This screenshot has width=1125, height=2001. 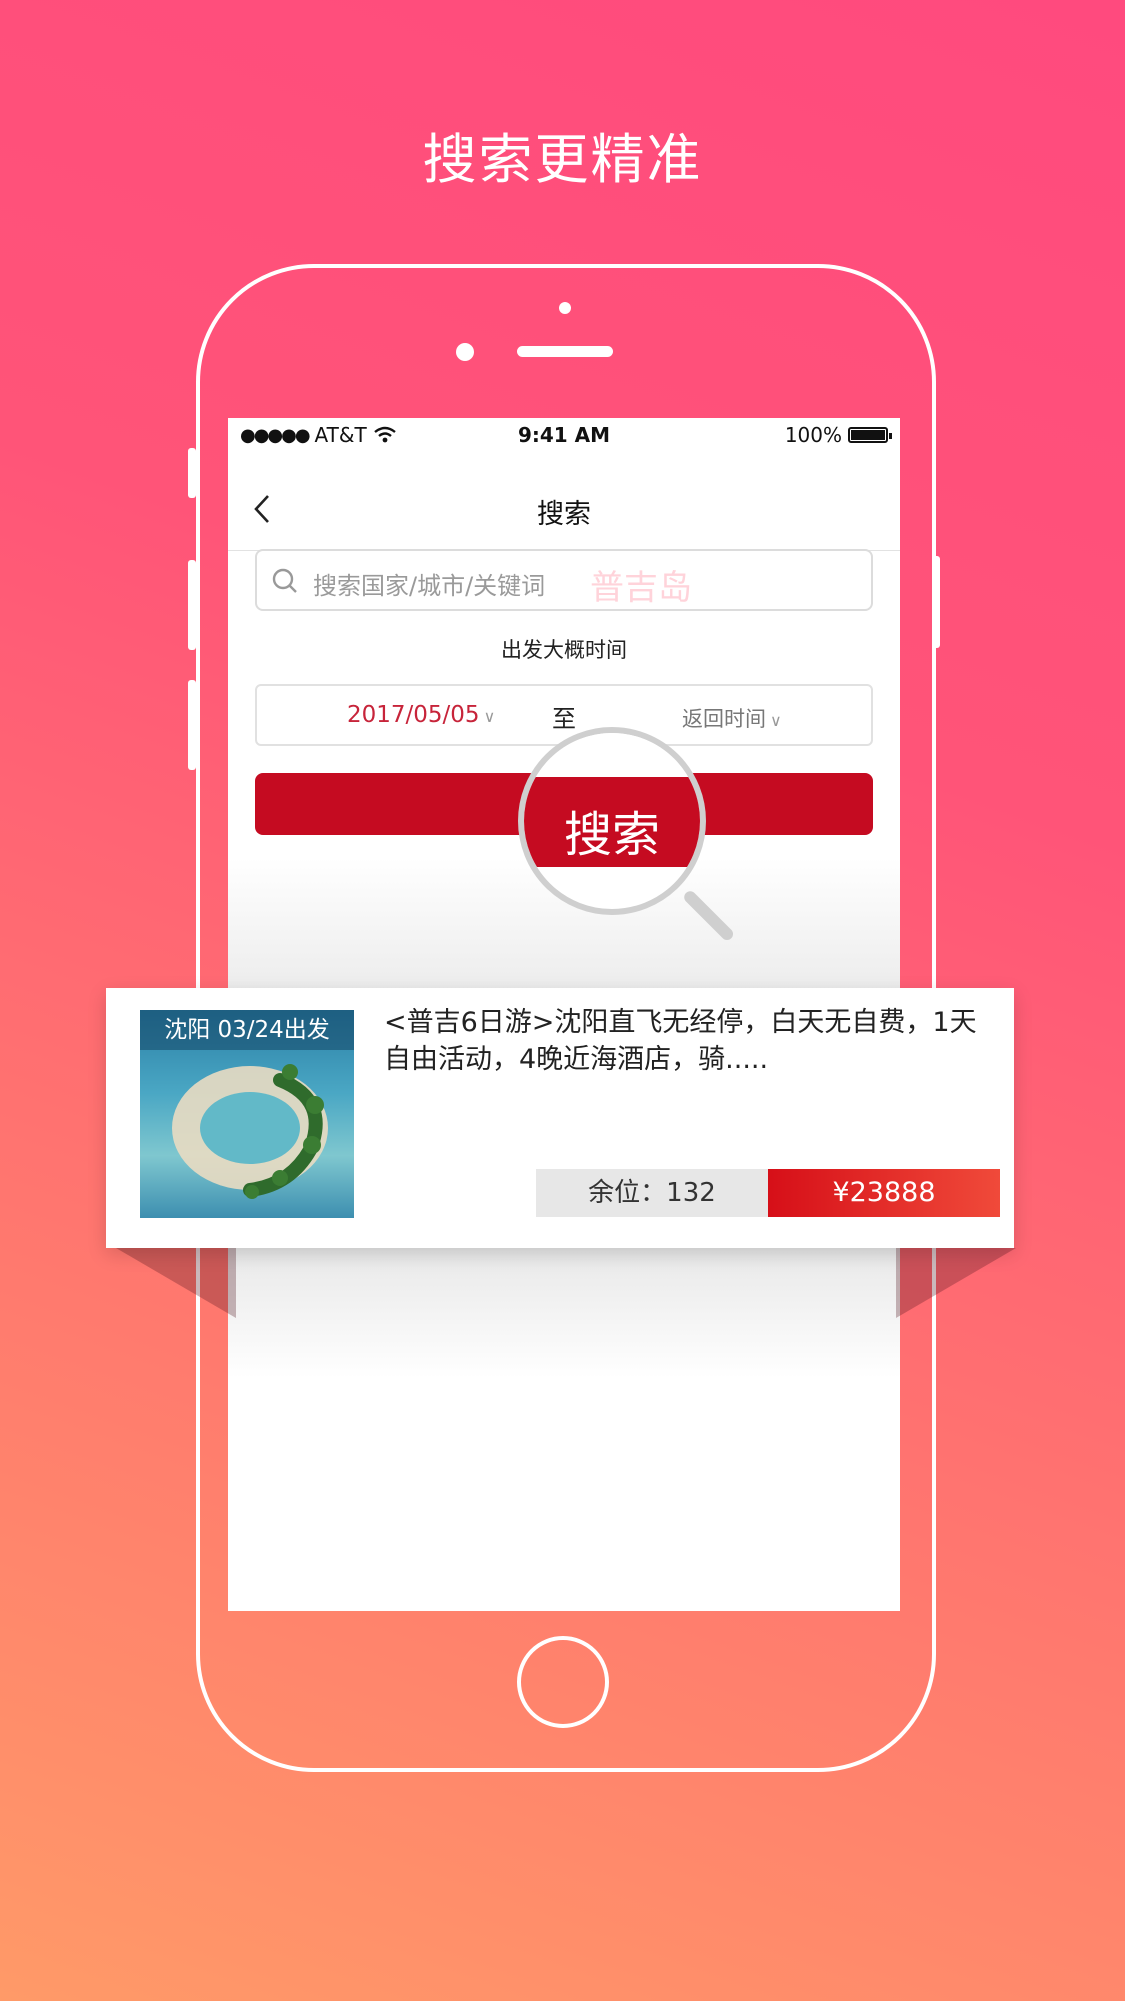 What do you see at coordinates (936, 602) in the screenshot?
I see `phone-power-button` at bounding box center [936, 602].